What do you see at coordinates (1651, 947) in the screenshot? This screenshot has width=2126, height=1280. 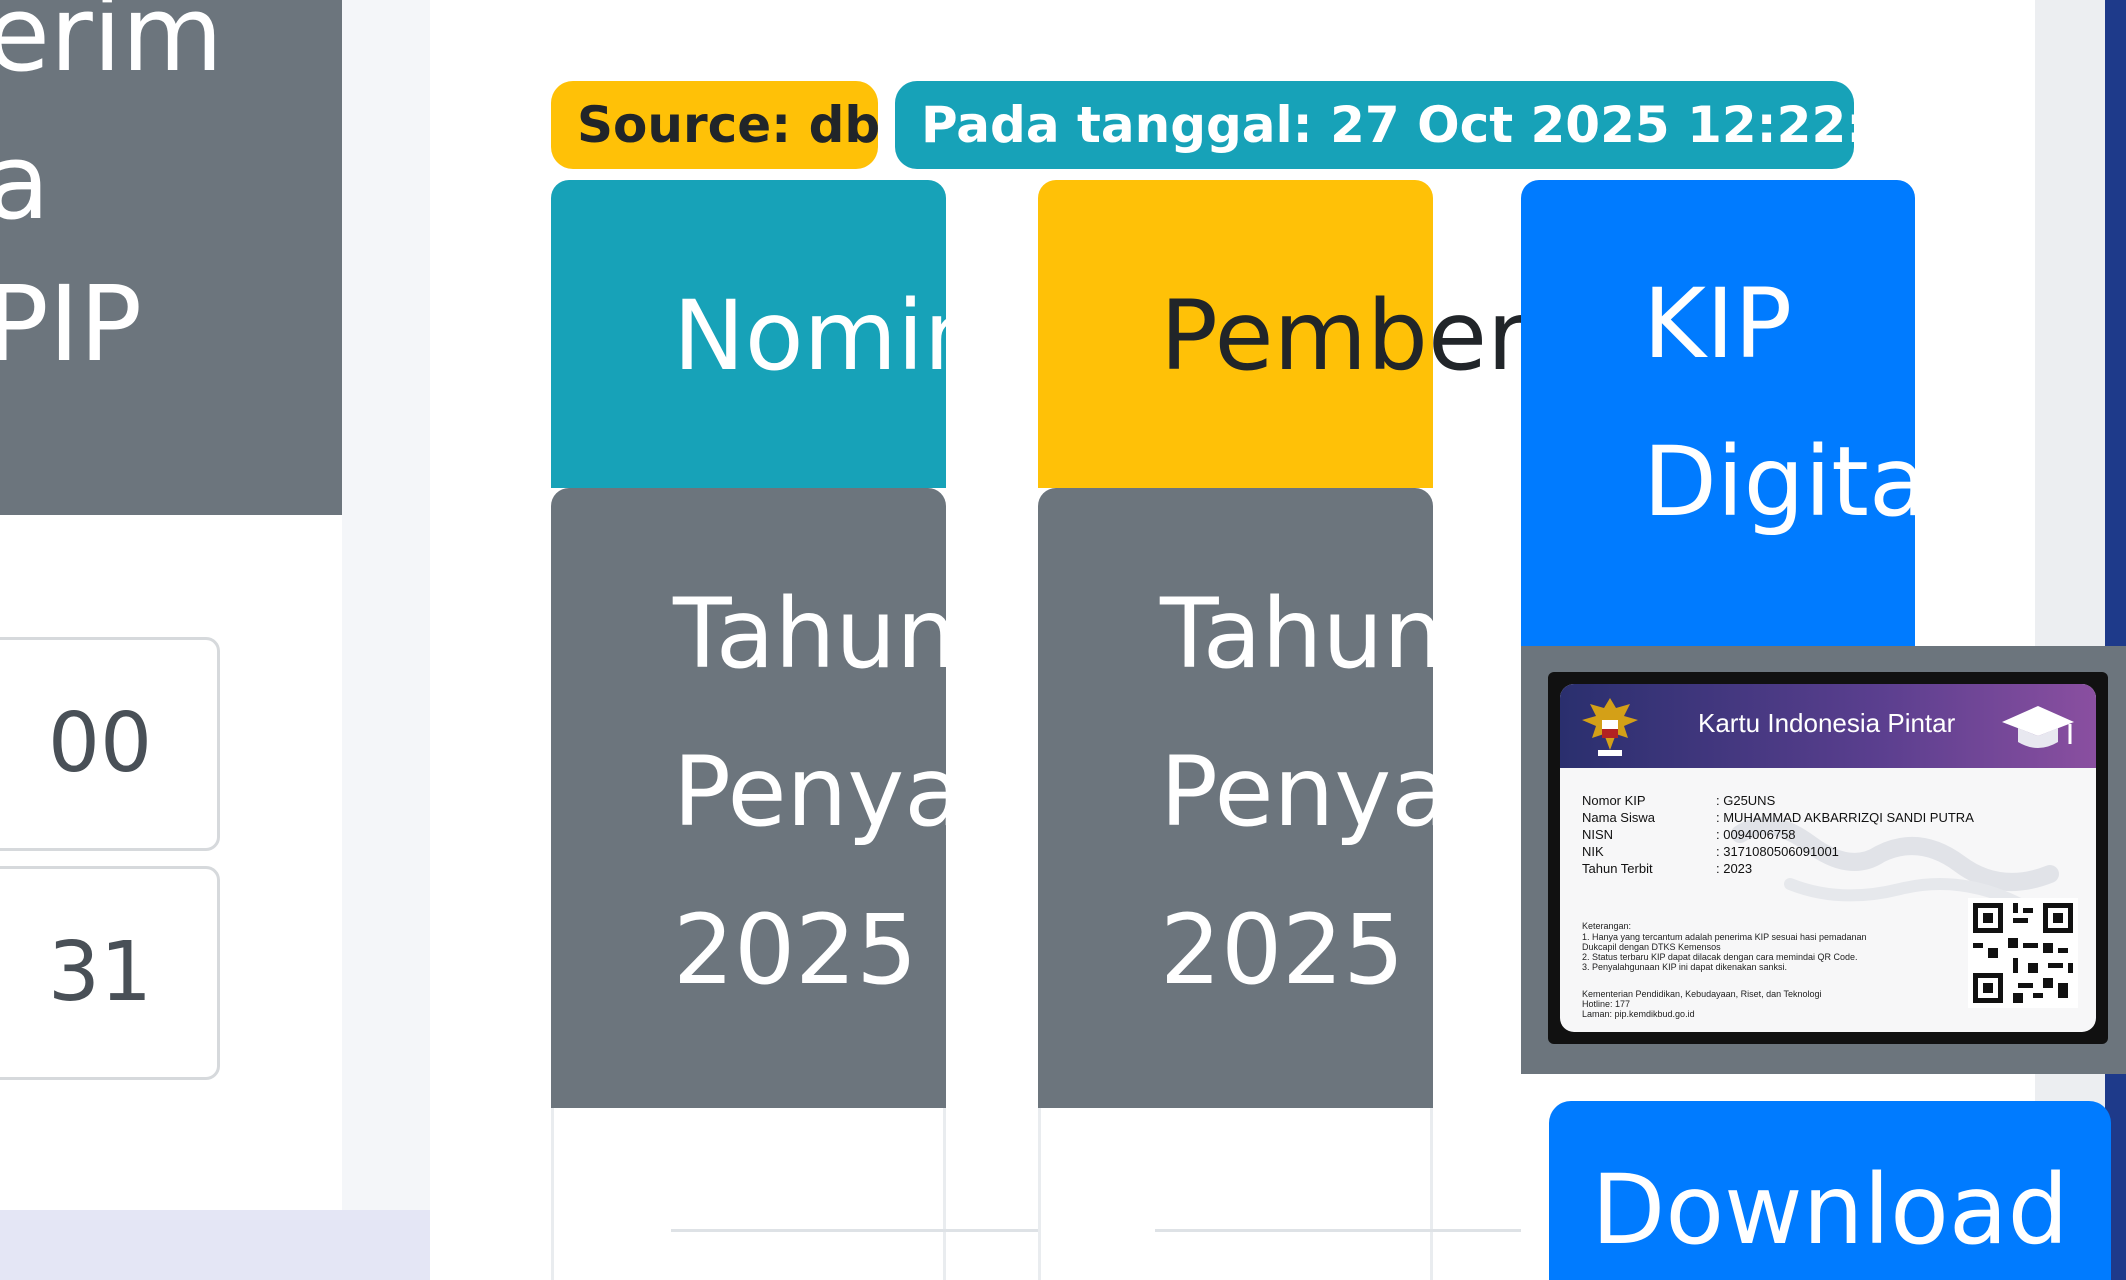 I see `kip-note-3: Dukcapil dengan DTKS Kemensos` at bounding box center [1651, 947].